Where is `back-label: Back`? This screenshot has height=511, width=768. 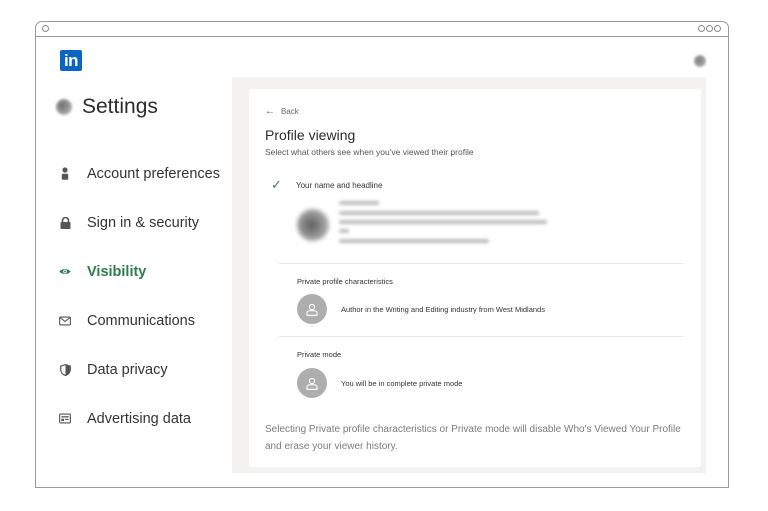
back-label: Back is located at coordinates (290, 111).